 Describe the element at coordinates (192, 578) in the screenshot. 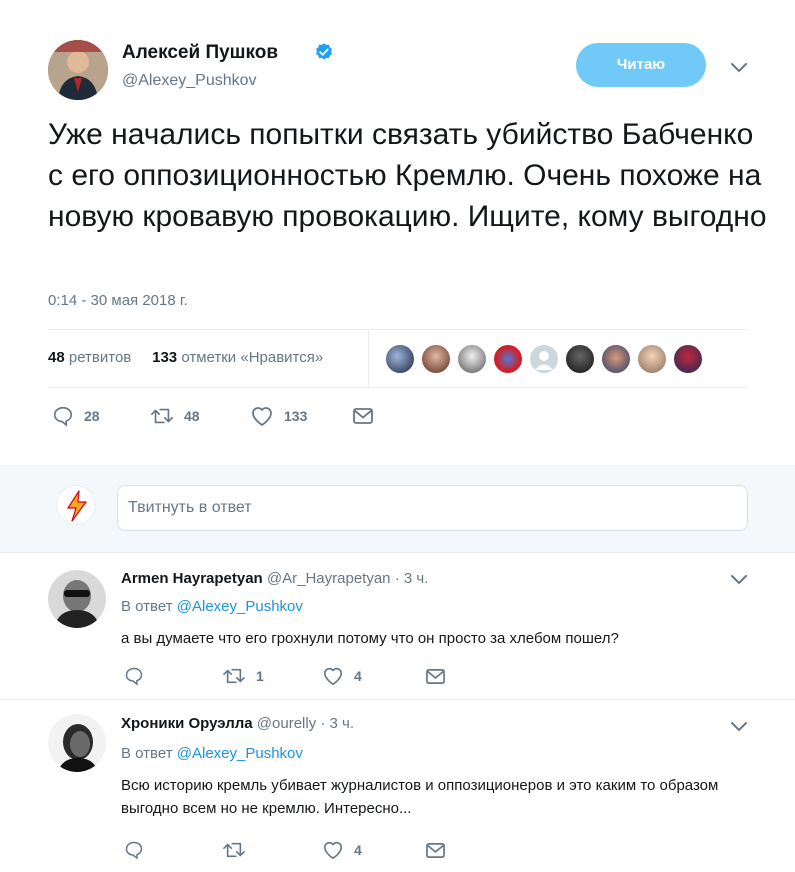

I see `reply-author-name: Armen Hayrapetyan` at that location.